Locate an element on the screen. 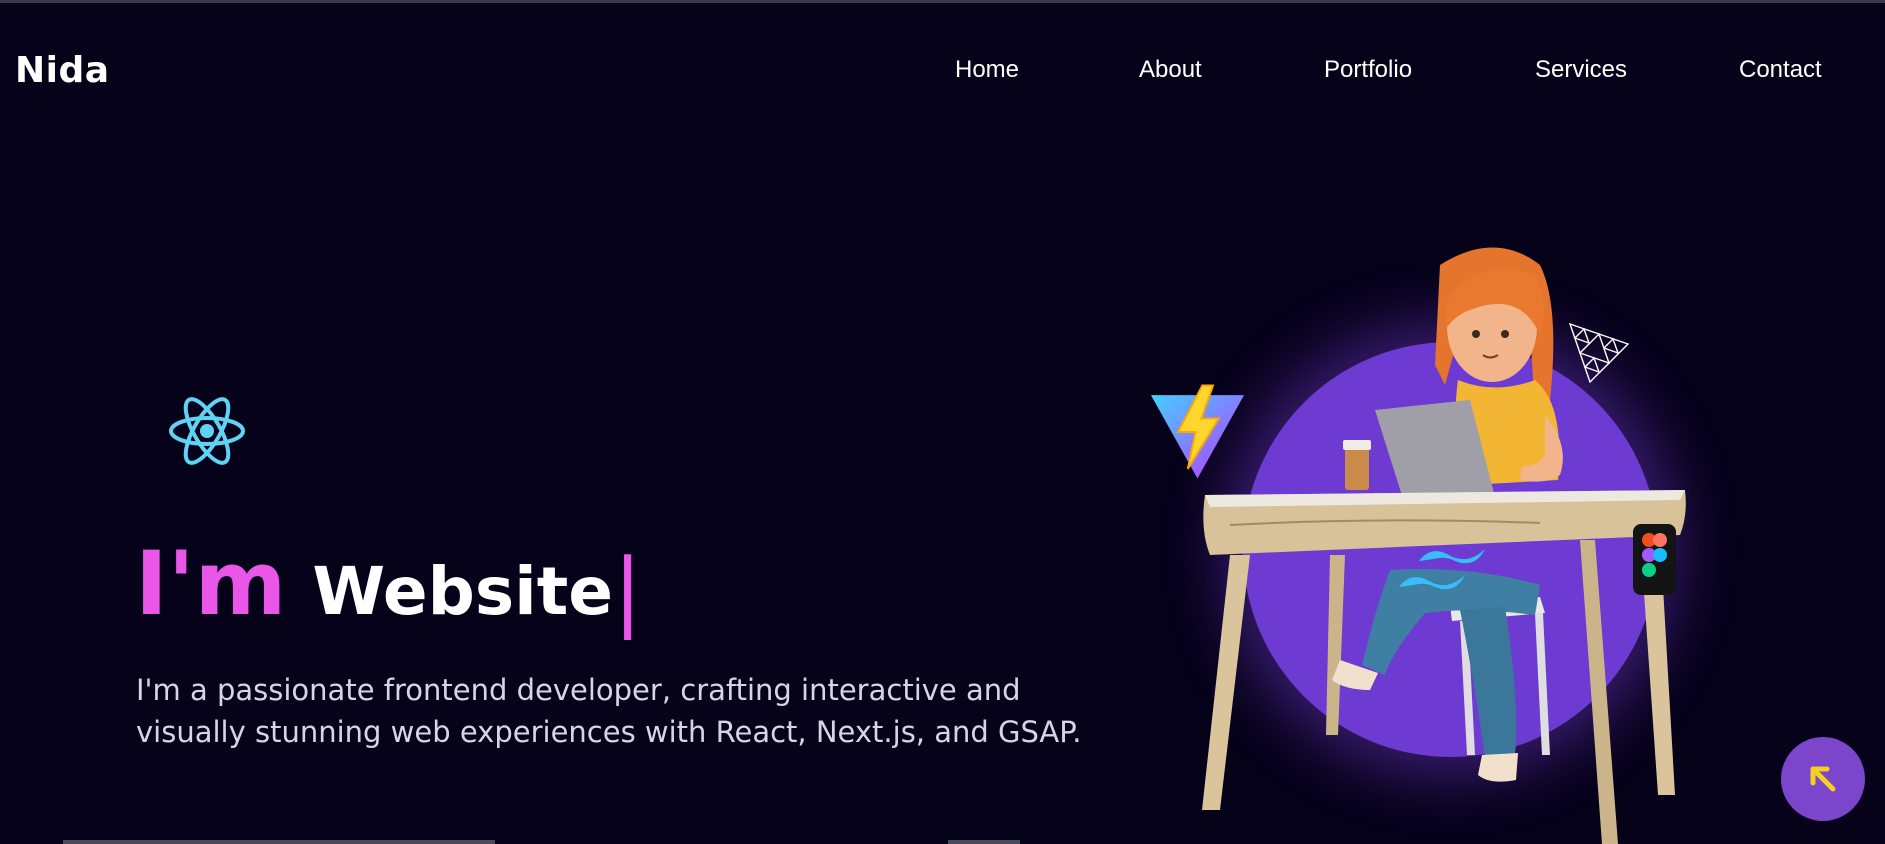 Image resolution: width=1885 pixels, height=844 pixels. threejs-icon is located at coordinates (1599, 353).